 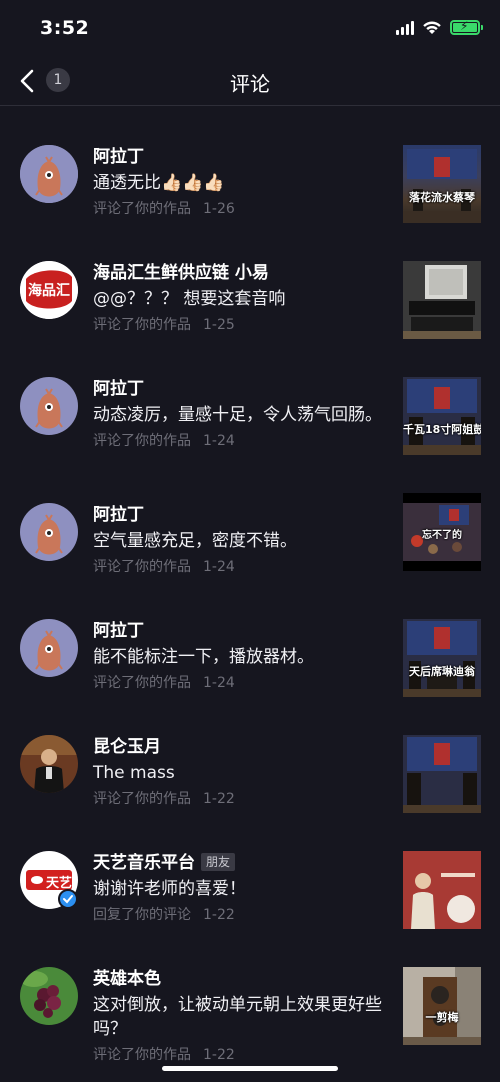 What do you see at coordinates (442, 429) in the screenshot?
I see `thumbnail-caption: 千瓦18寸阿姐鼓` at bounding box center [442, 429].